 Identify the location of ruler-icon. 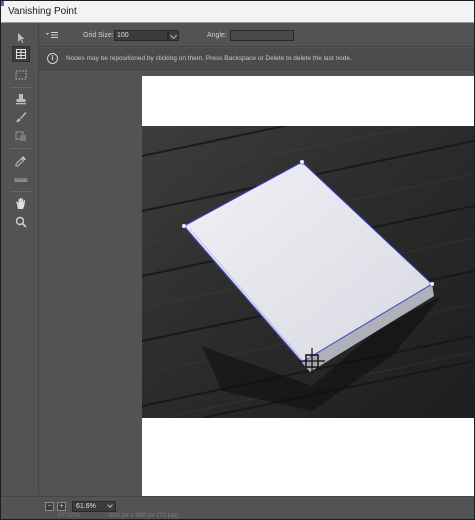
(21, 180).